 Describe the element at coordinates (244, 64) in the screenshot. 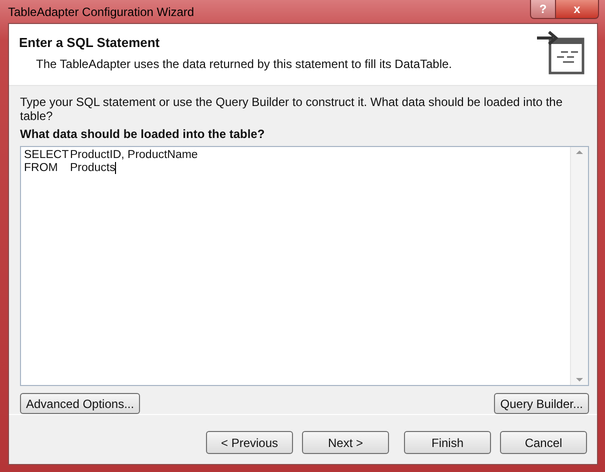

I see `page-subtitle: The TableAdapter uses the data returned by this statement to fill its DataTable.` at that location.